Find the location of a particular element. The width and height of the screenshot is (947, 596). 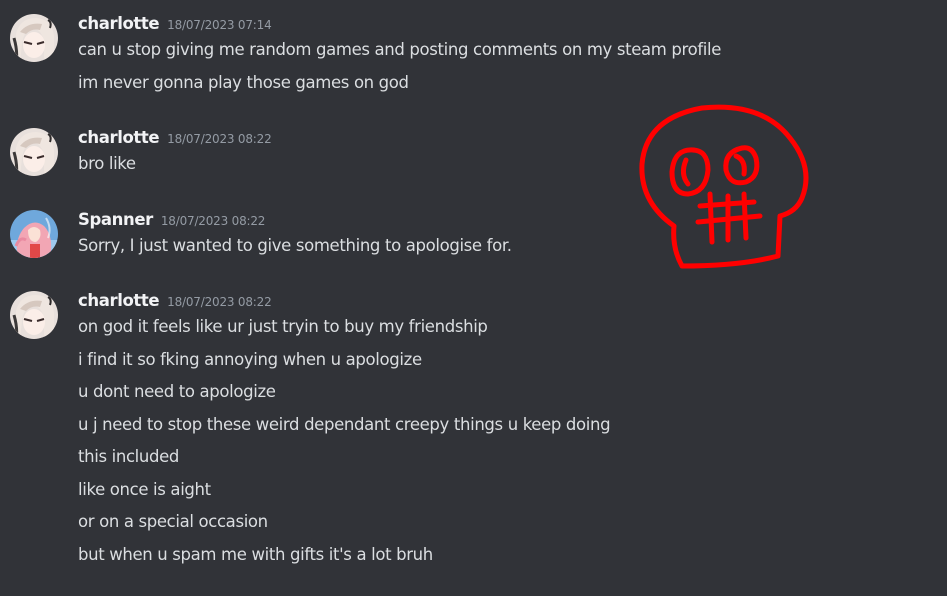

message-content: bro like is located at coordinates (107, 170).